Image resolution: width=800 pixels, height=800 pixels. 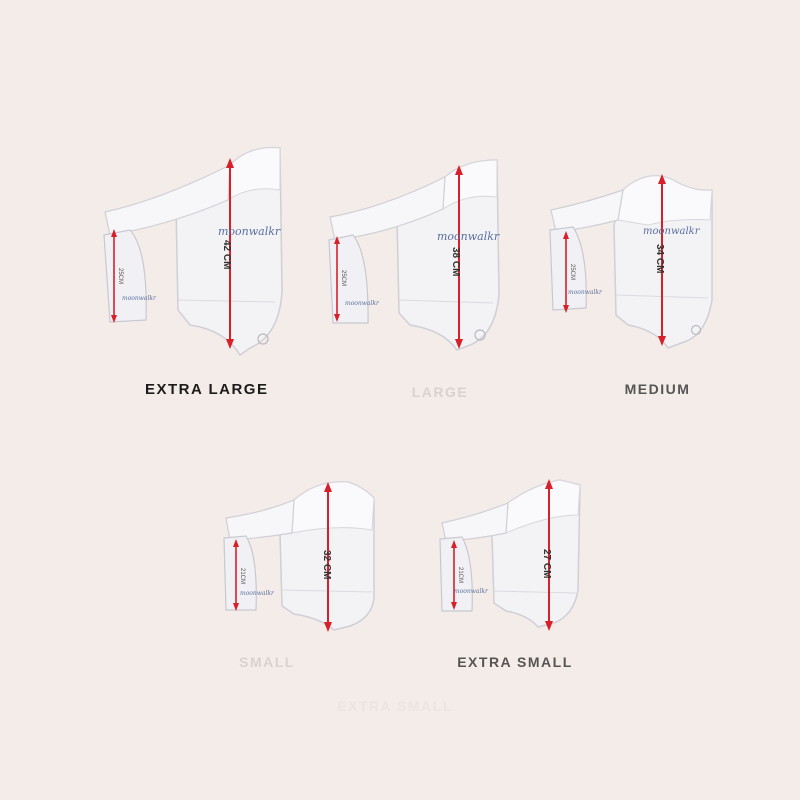 I want to click on size-label-medium: MEDIUM, so click(x=657, y=389).